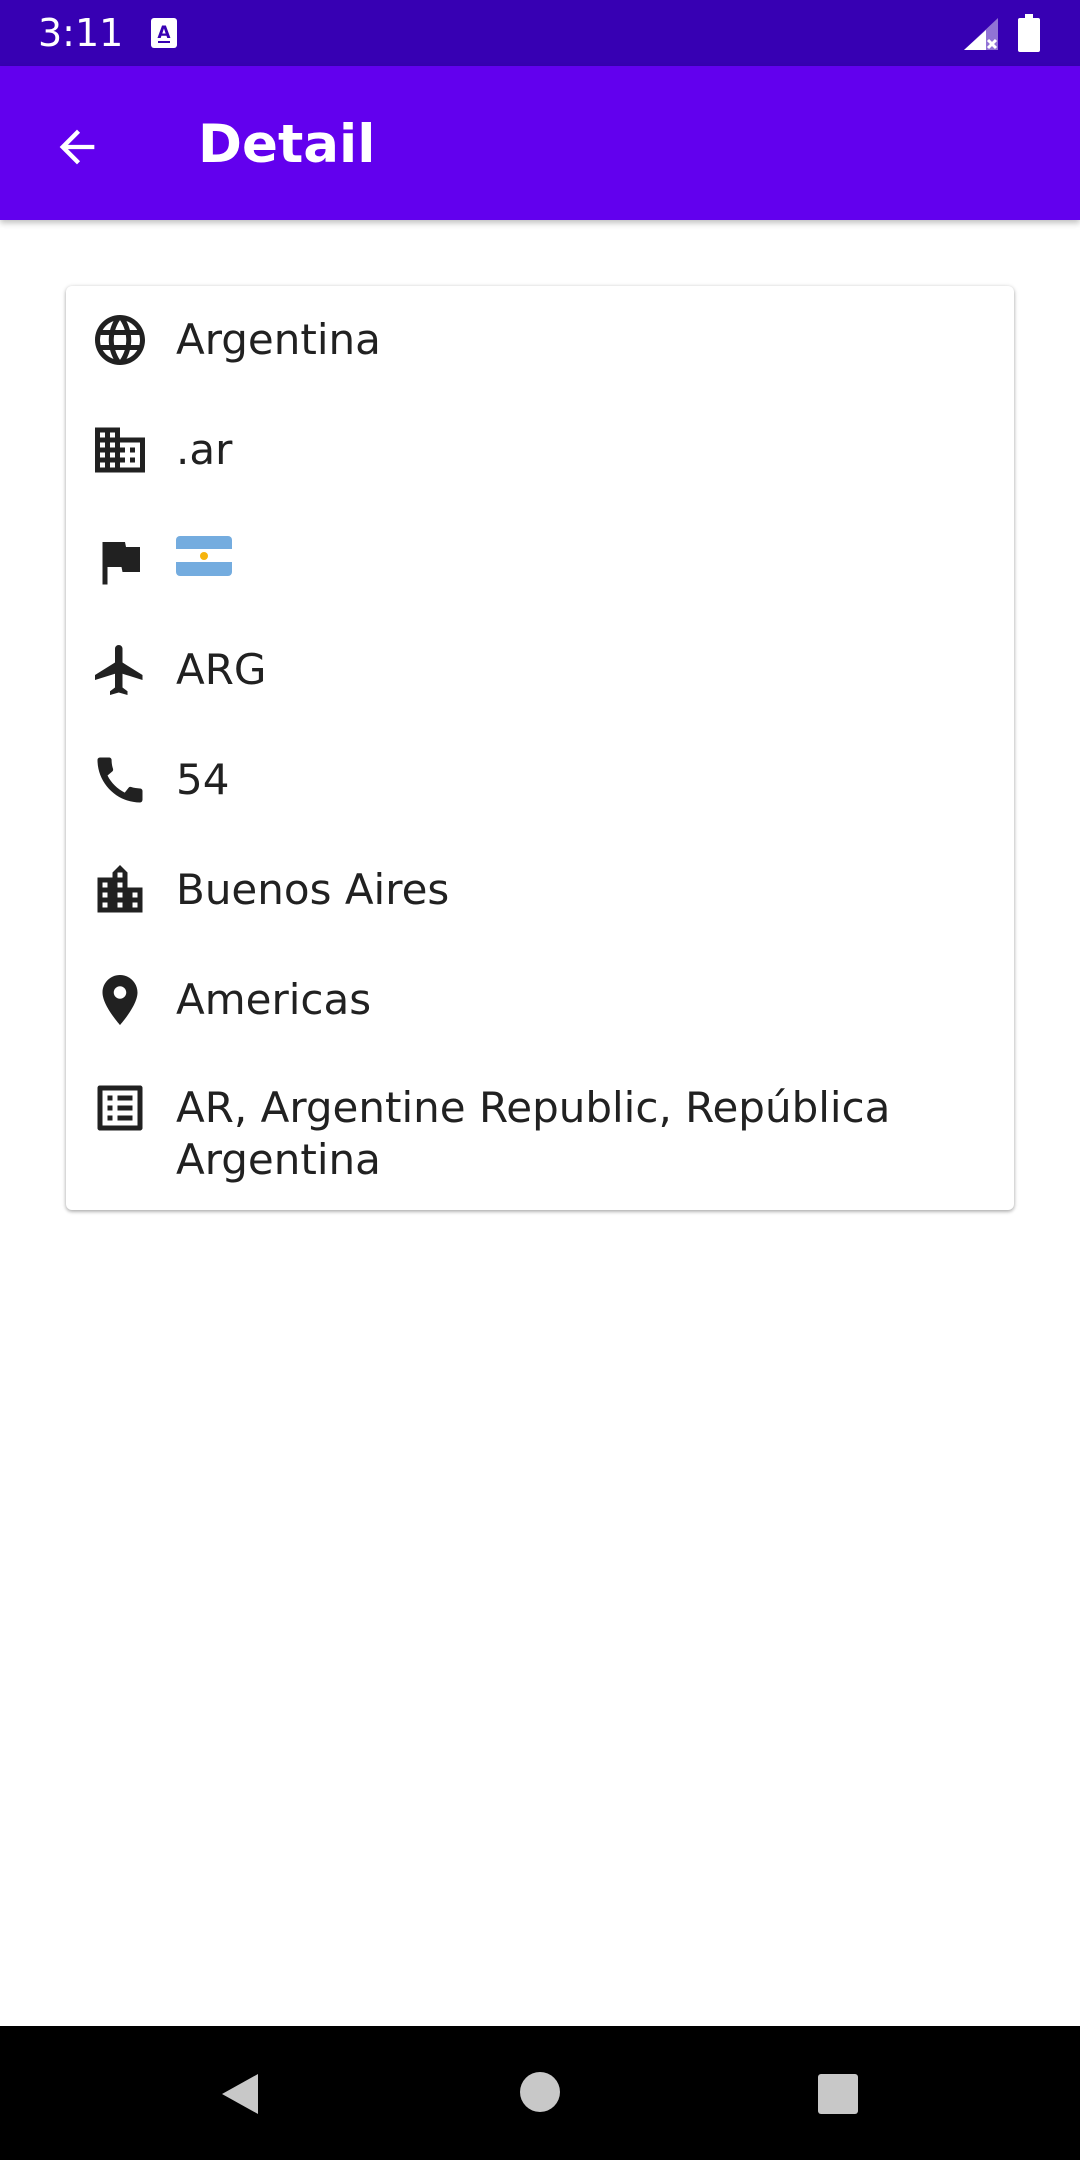  What do you see at coordinates (540, 561) in the screenshot?
I see `detail-row-flag` at bounding box center [540, 561].